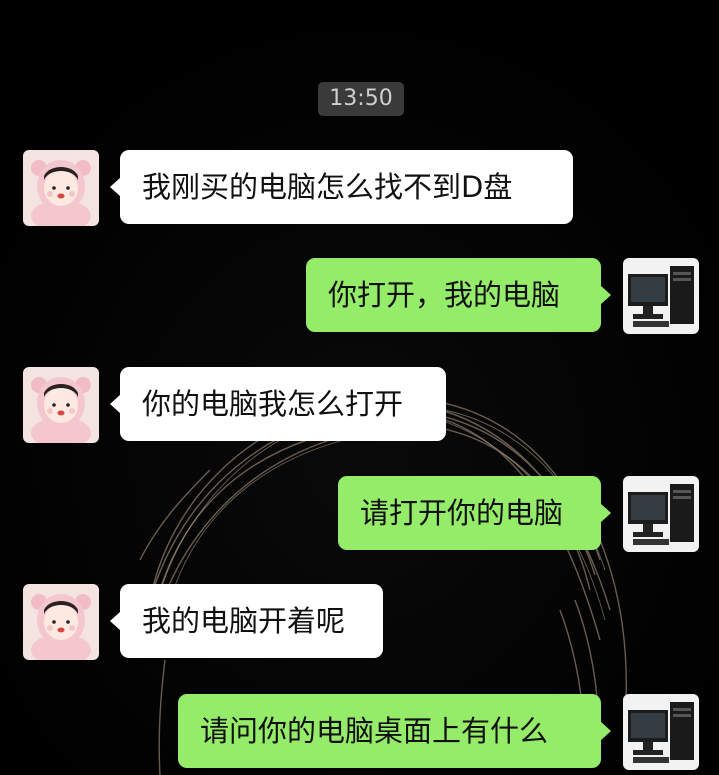 The width and height of the screenshot is (719, 775). What do you see at coordinates (389, 731) in the screenshot?
I see `message-bubble-outgoing: 请问你的电脑桌面上有什么` at bounding box center [389, 731].